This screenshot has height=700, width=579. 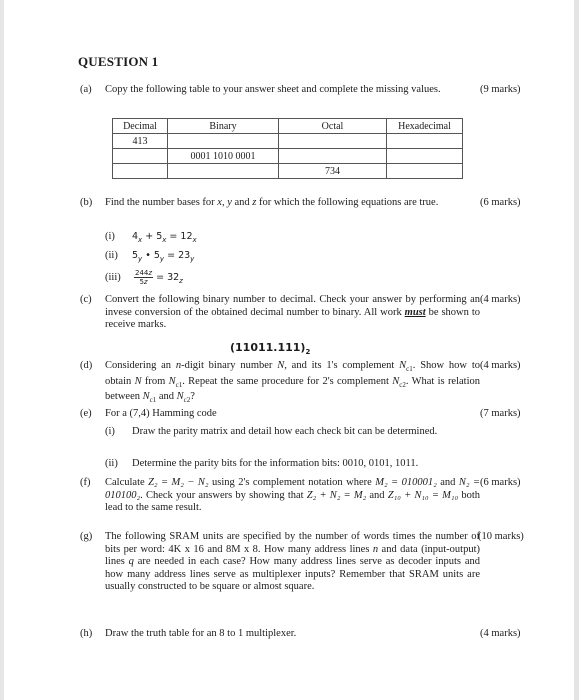 What do you see at coordinates (163, 257) in the screenshot?
I see `equation-ii-expr: 5y • 5y = 23y` at bounding box center [163, 257].